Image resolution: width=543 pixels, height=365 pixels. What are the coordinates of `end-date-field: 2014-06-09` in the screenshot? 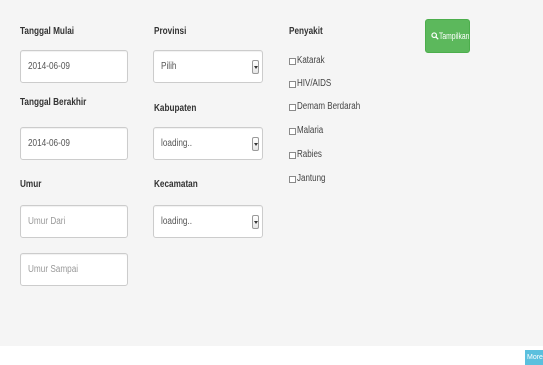 It's located at (74, 143).